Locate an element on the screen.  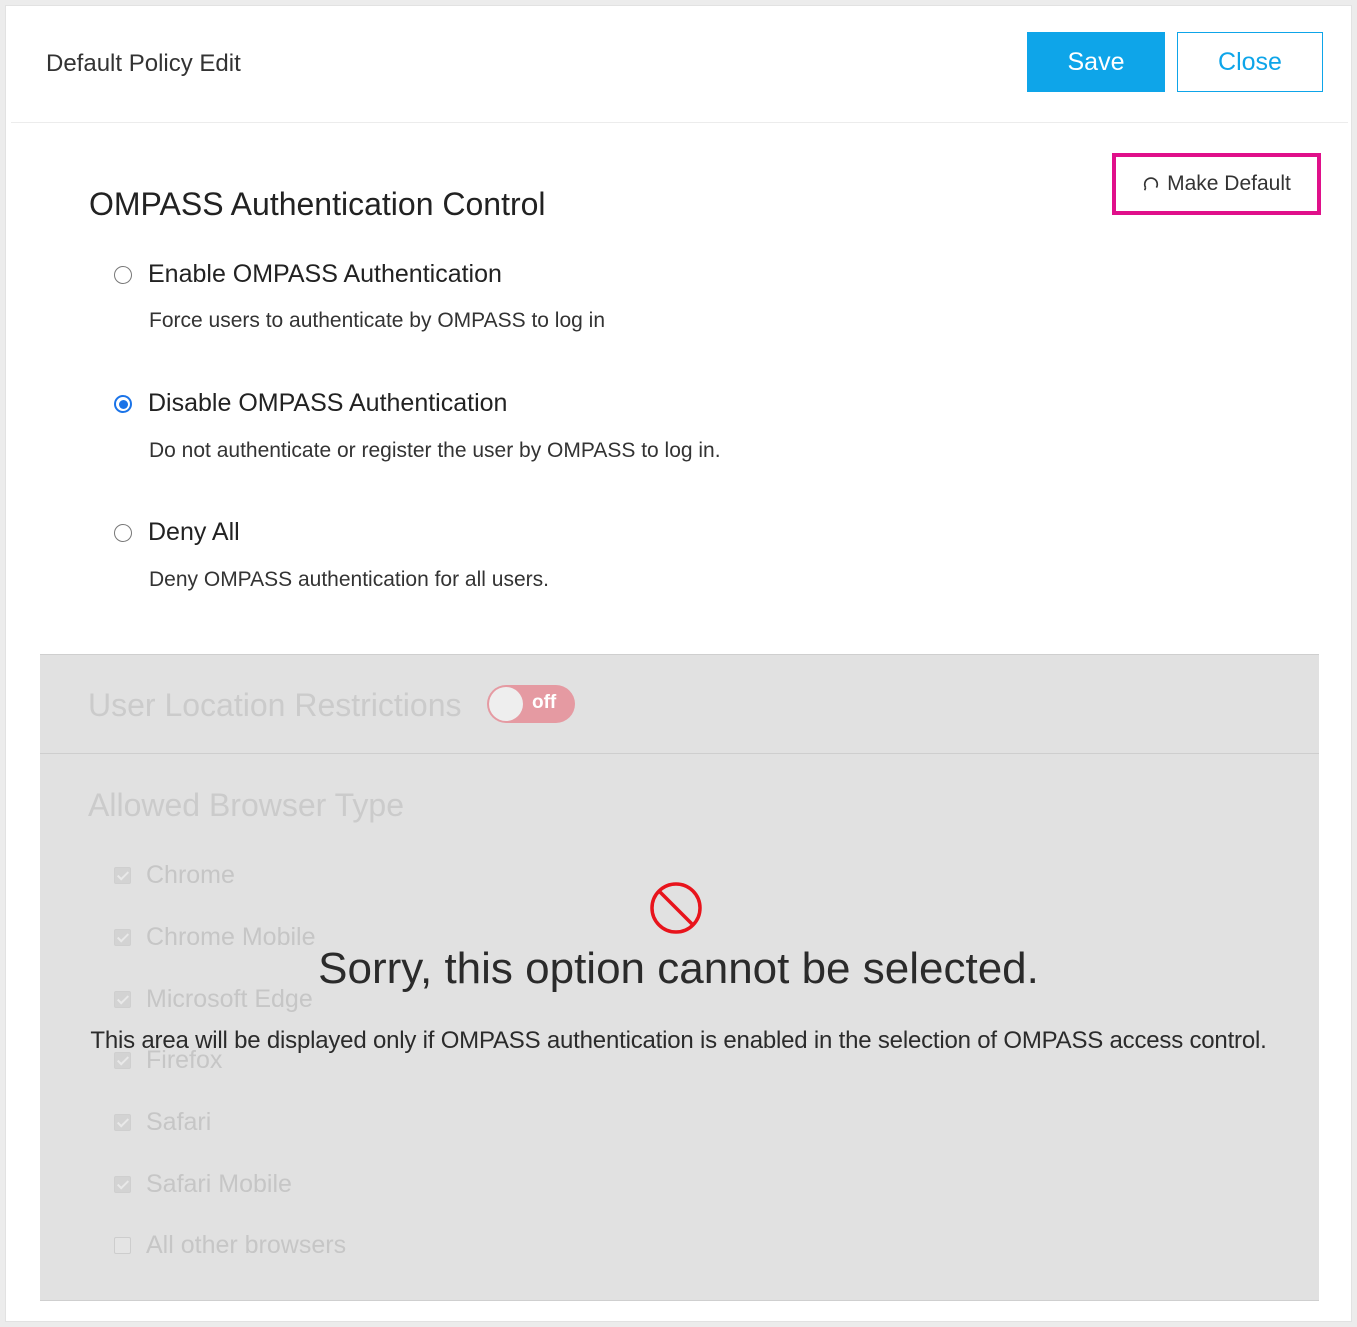
toggle-knob is located at coordinates (506, 704).